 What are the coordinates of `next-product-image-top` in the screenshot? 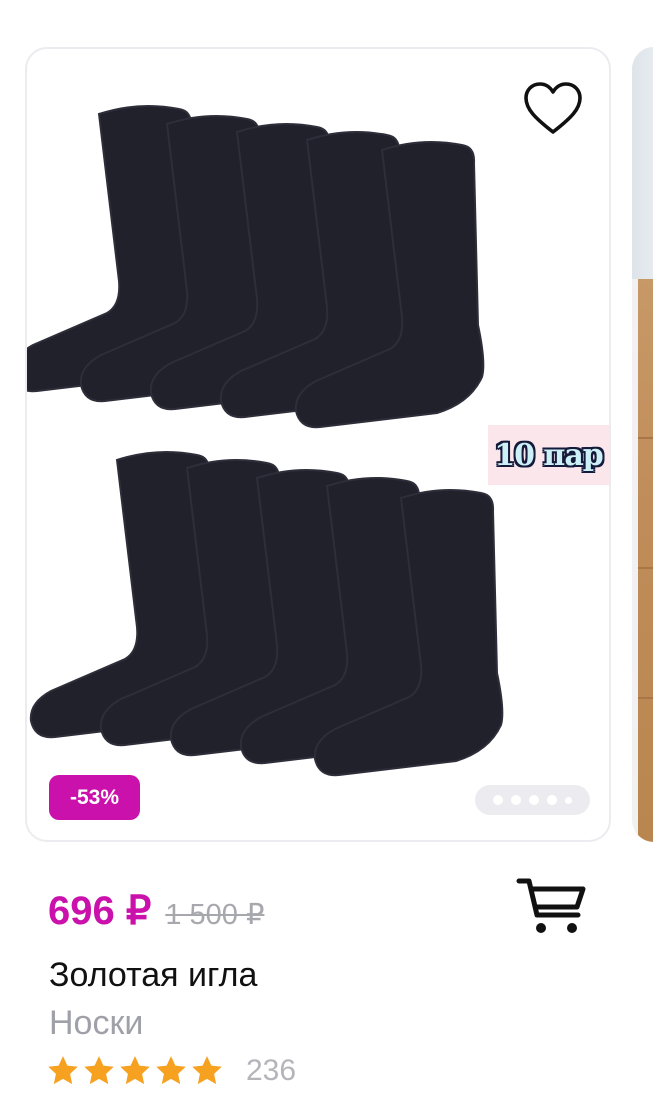 It's located at (642, 163).